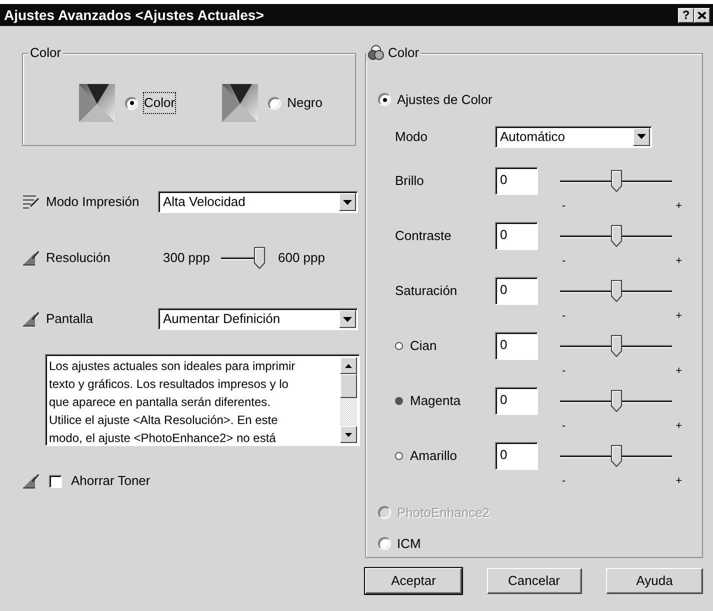 This screenshot has height=611, width=713. Describe the element at coordinates (376, 53) in the screenshot. I see `color-circles-icon` at that location.